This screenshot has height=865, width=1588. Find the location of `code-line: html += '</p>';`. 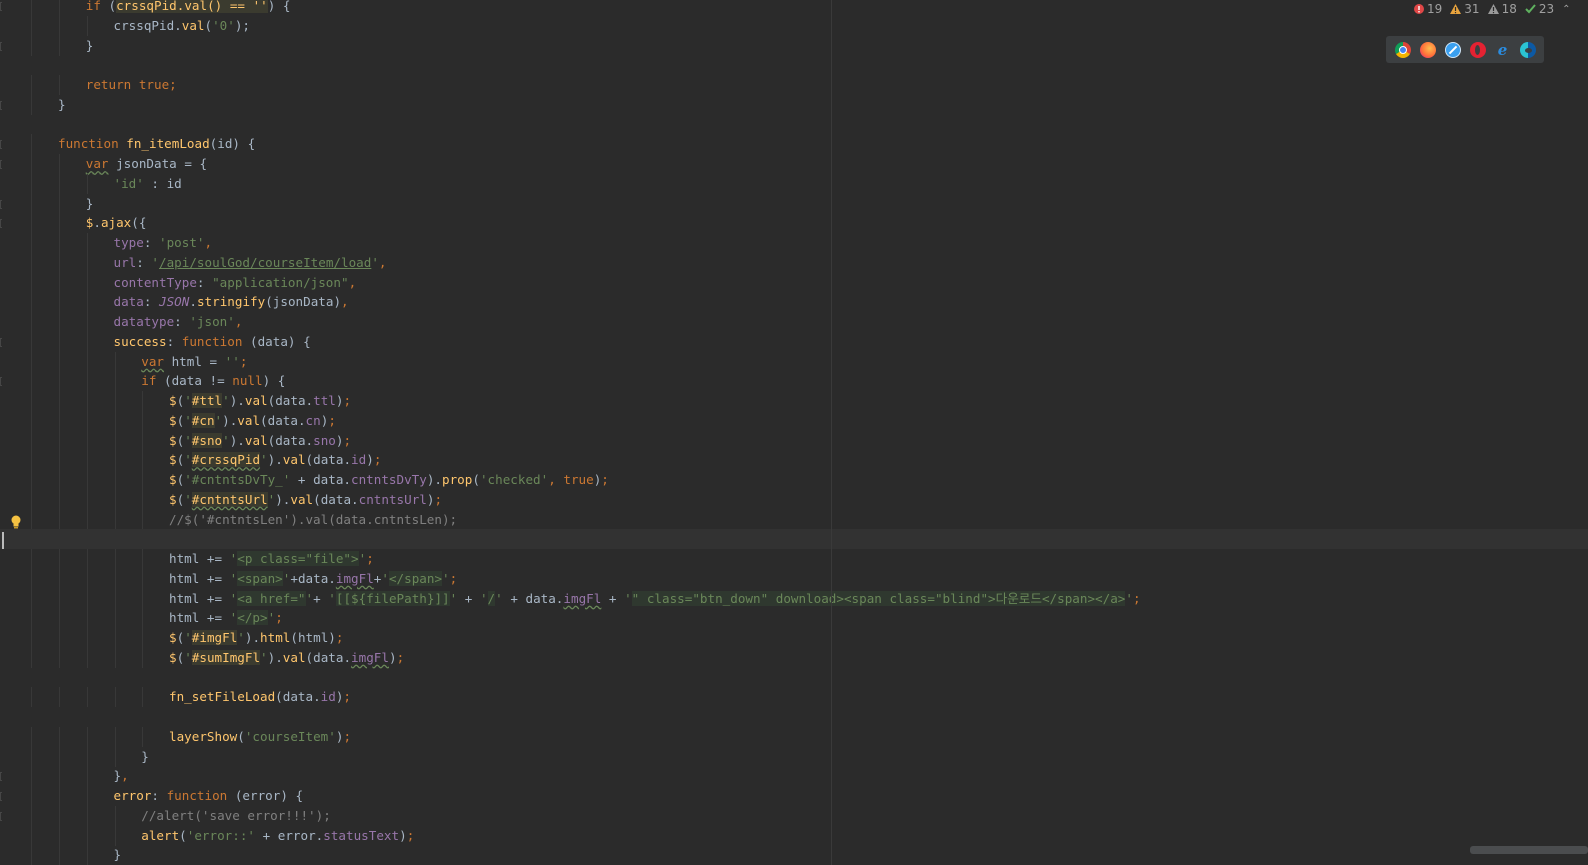

code-line: html += '</p>'; is located at coordinates (794, 618).